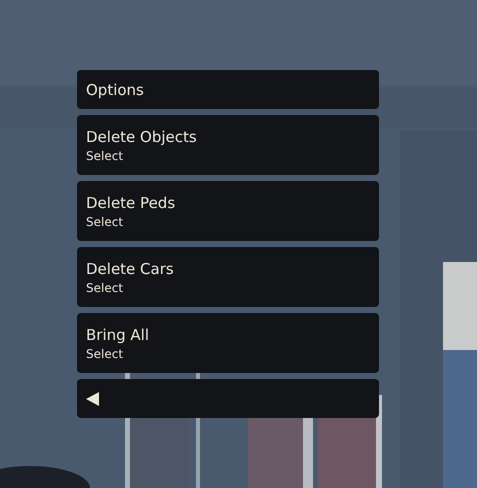  I want to click on back-arrow-icon, so click(92, 399).